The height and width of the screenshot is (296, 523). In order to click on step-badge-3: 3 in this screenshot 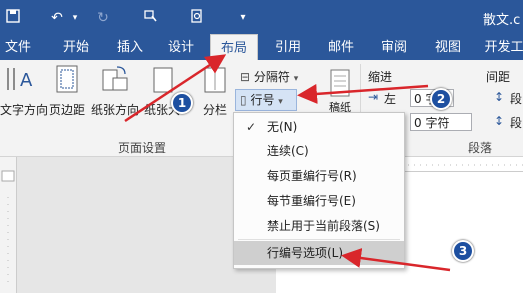, I will do `click(463, 251)`.